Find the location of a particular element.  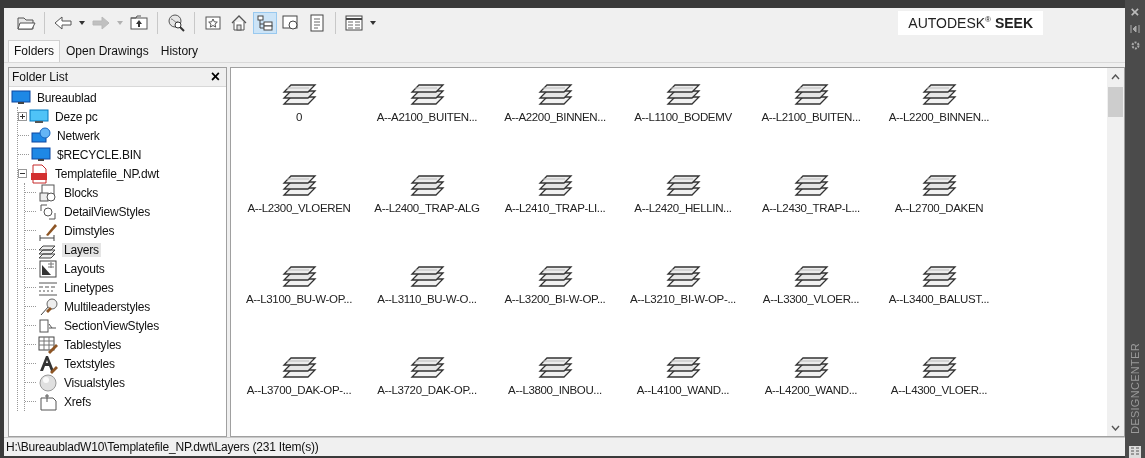

layout-icon is located at coordinates (48, 268).